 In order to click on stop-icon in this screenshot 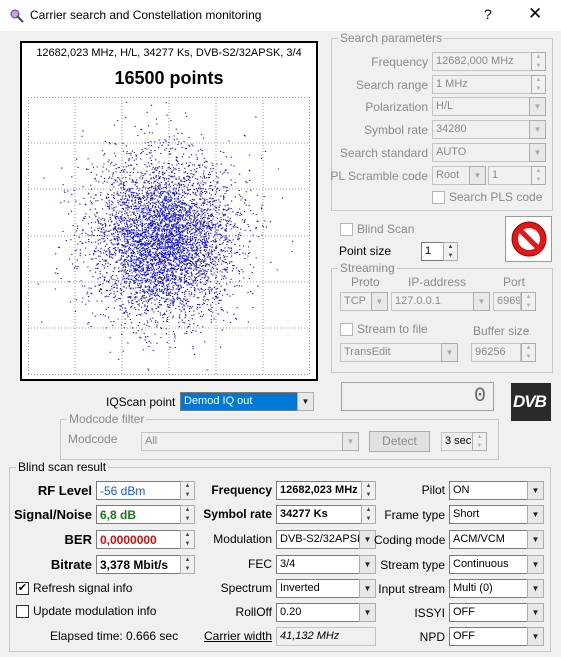, I will do `click(529, 239)`.